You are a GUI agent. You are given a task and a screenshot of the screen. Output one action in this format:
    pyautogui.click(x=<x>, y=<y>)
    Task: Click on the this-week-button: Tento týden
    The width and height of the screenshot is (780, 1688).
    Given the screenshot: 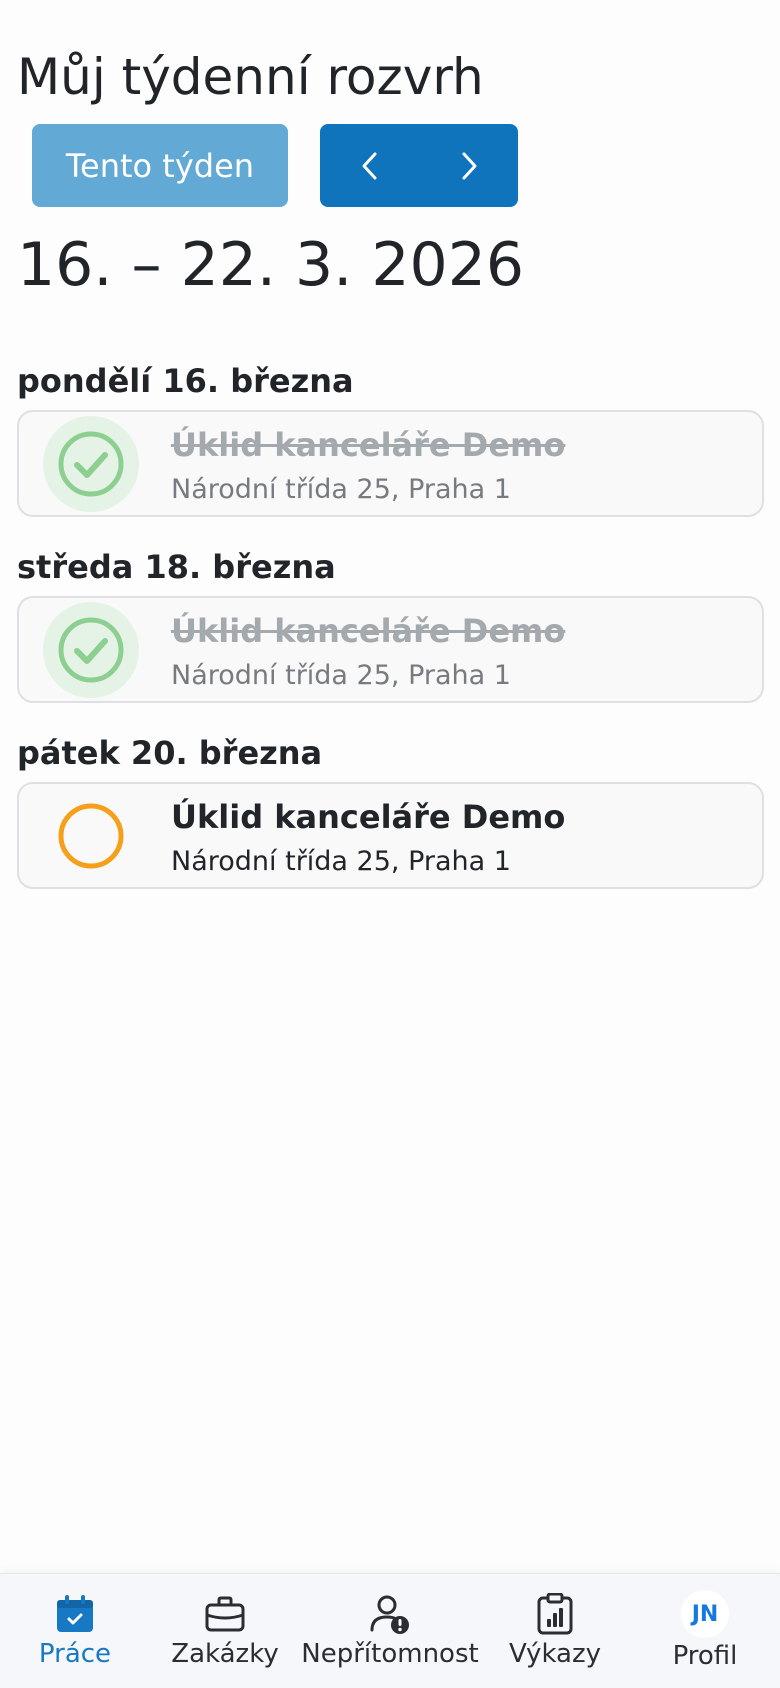 What is the action you would take?
    pyautogui.click(x=160, y=165)
    